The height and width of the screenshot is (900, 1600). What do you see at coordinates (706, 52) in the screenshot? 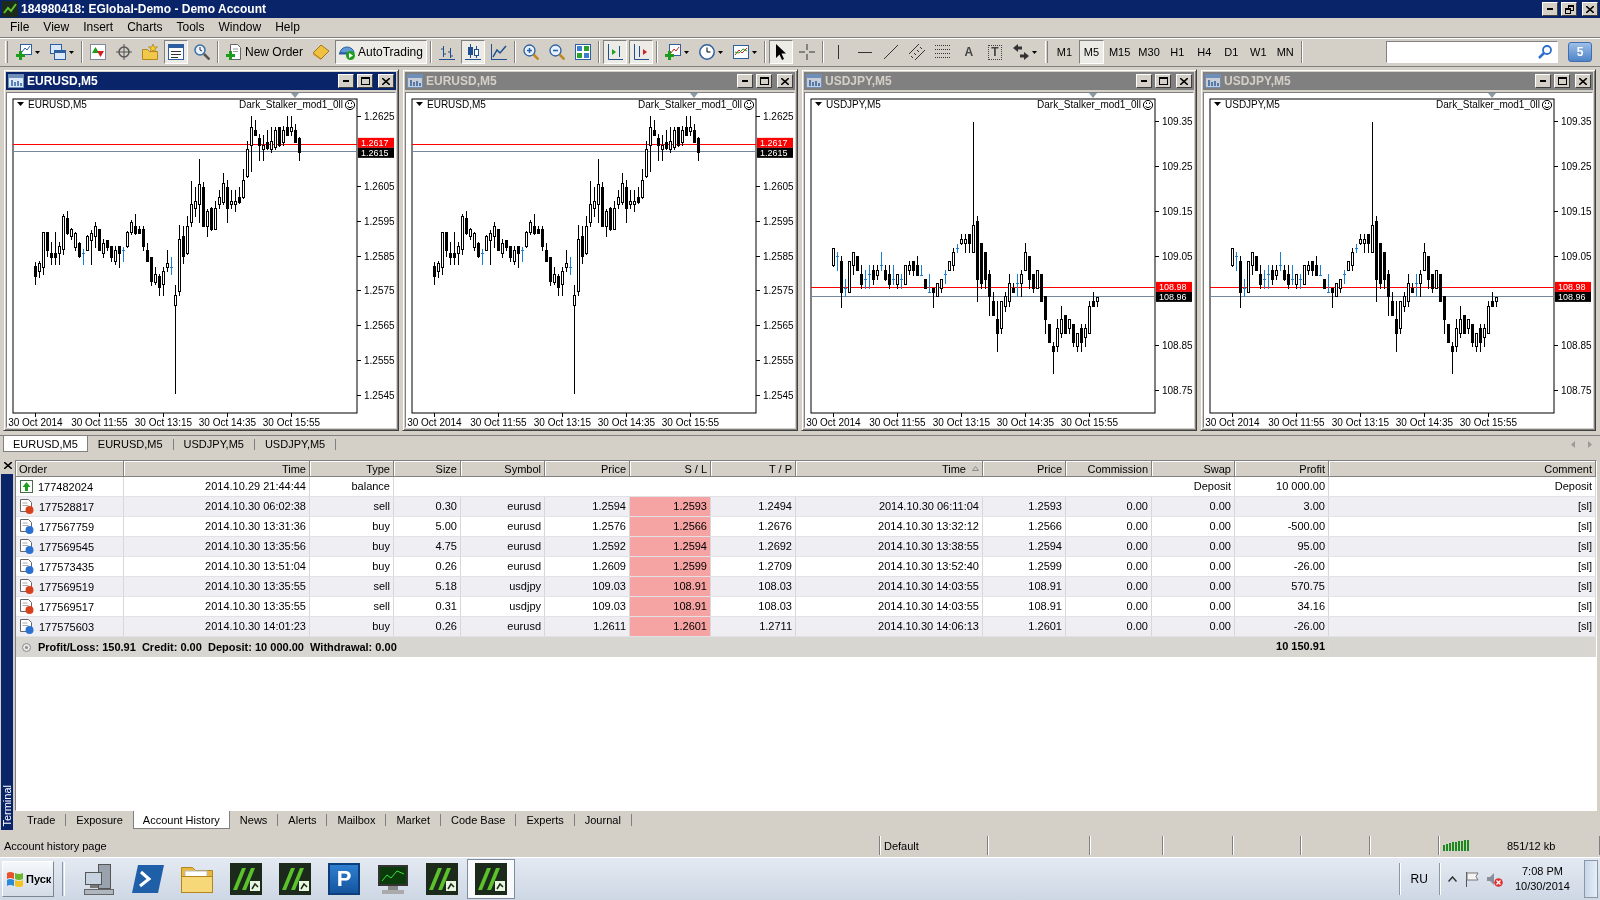
I see `clock-icon` at bounding box center [706, 52].